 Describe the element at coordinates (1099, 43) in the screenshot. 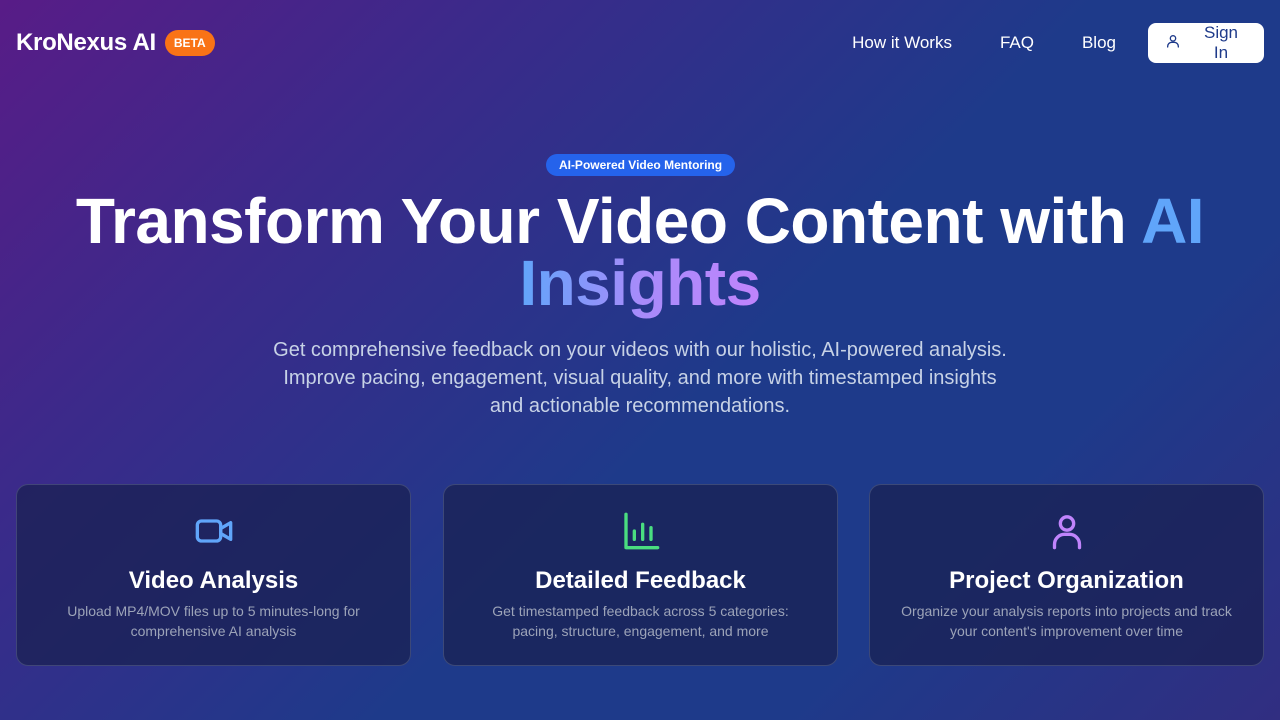

I see `nav-blog: Blog` at that location.